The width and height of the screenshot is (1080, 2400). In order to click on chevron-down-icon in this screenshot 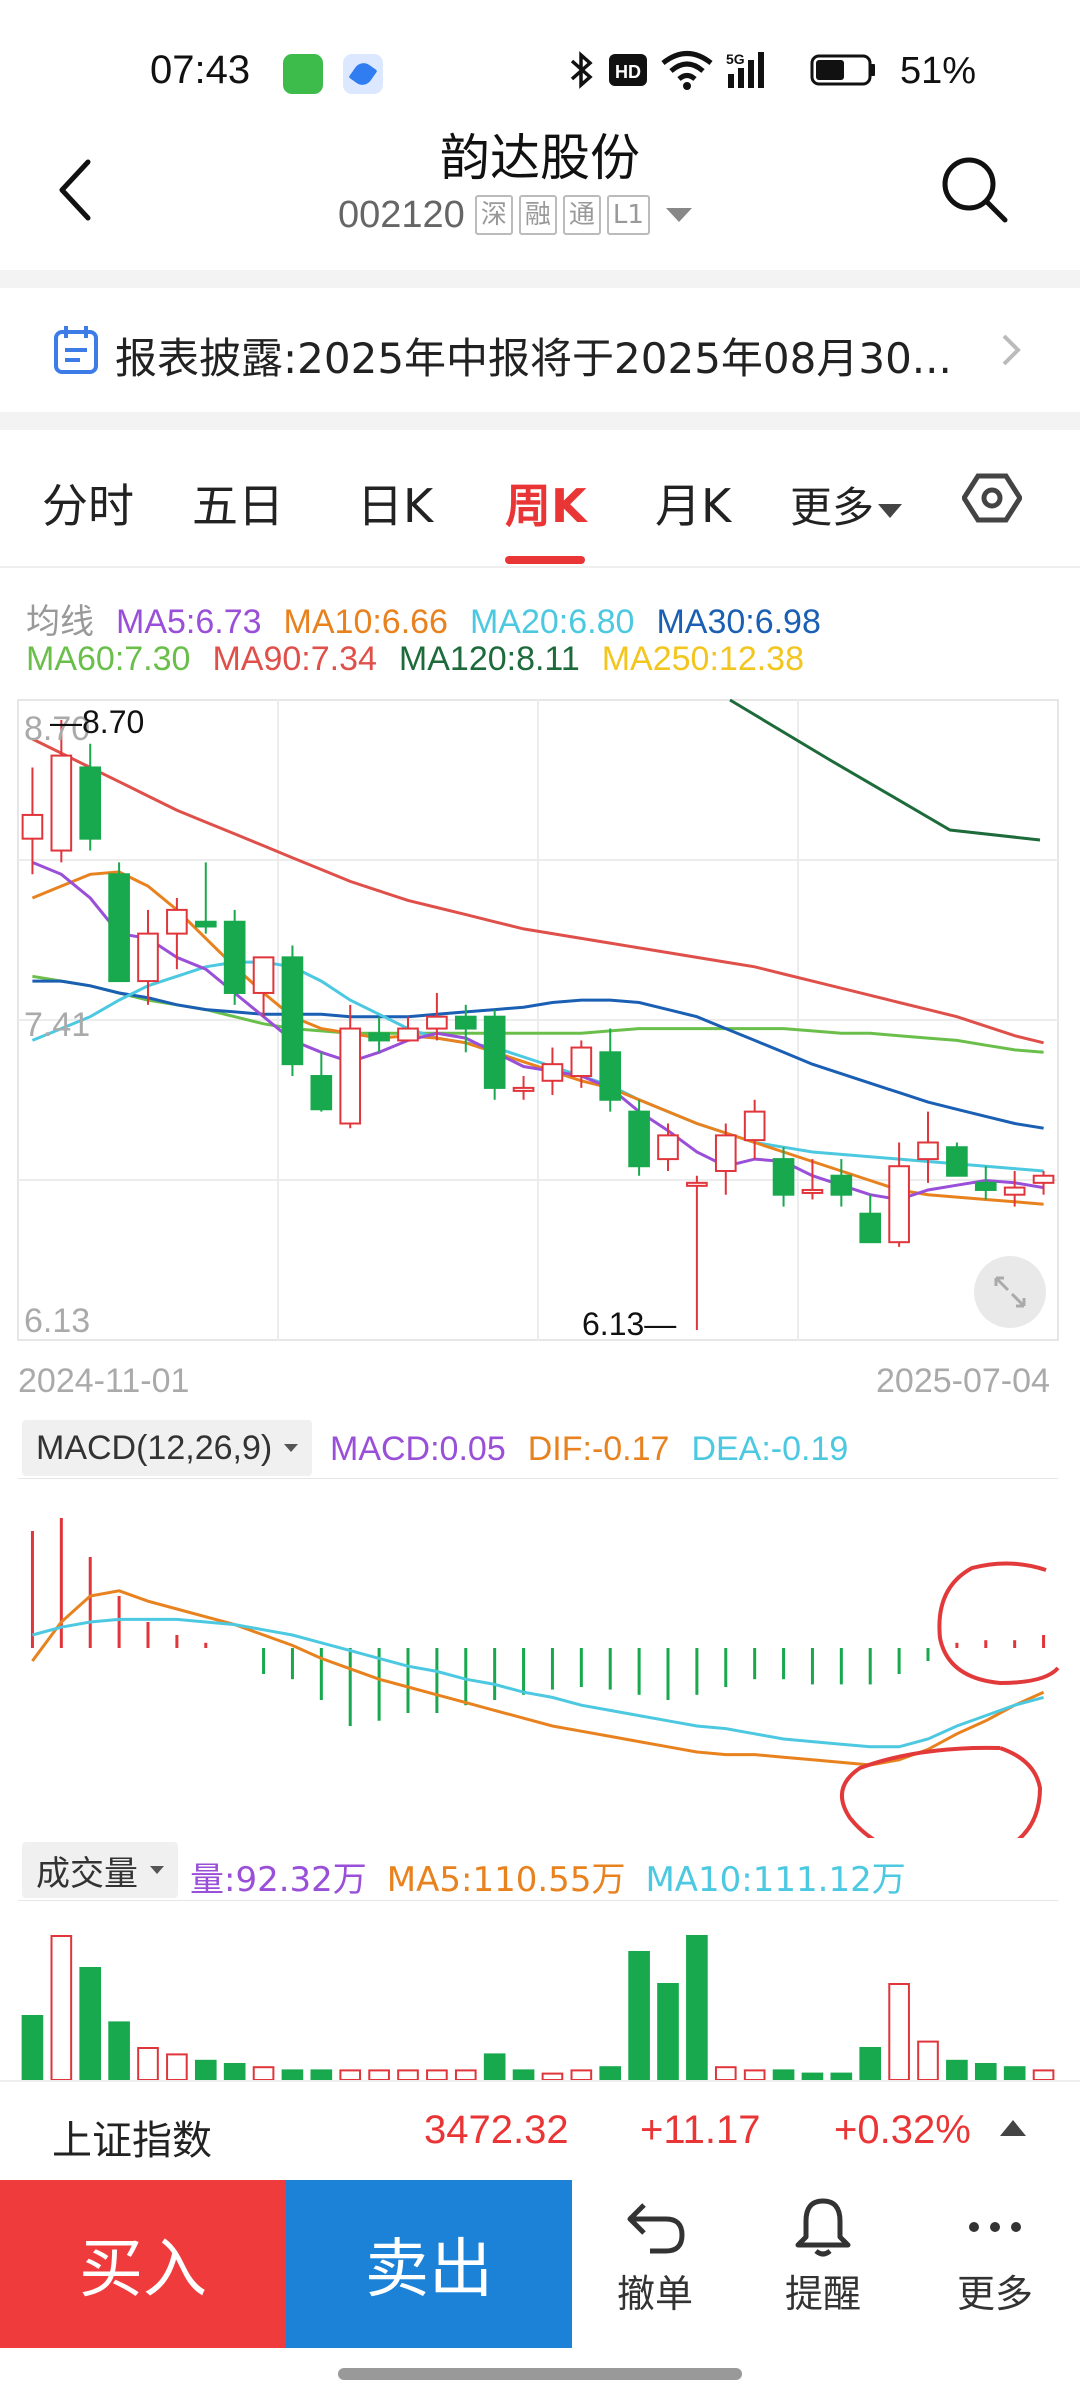, I will do `click(678, 215)`.